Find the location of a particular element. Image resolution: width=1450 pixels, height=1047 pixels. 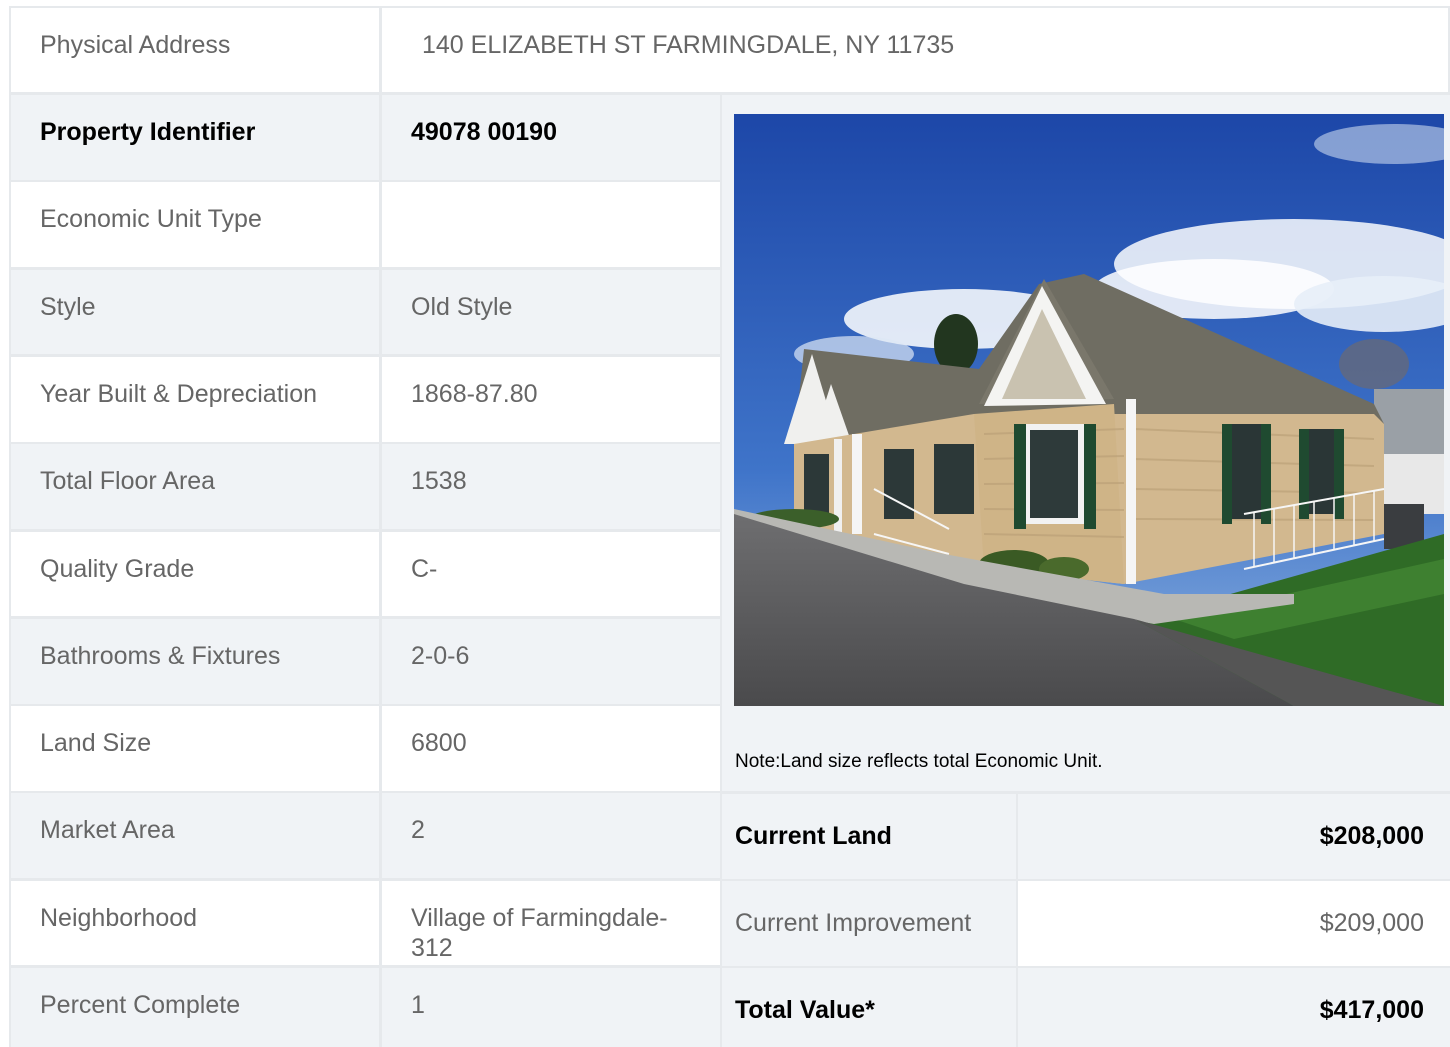

row-label-cell: Year Built & Depreciation is located at coordinates (195, 399).